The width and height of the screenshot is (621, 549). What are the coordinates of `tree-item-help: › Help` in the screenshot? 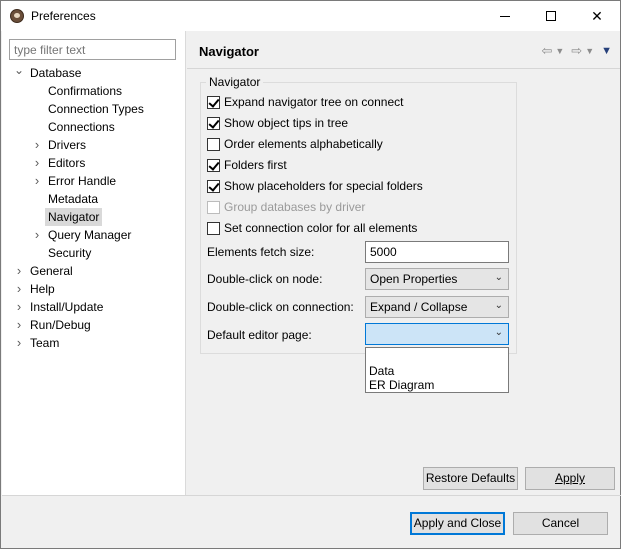 It's located at (94, 289).